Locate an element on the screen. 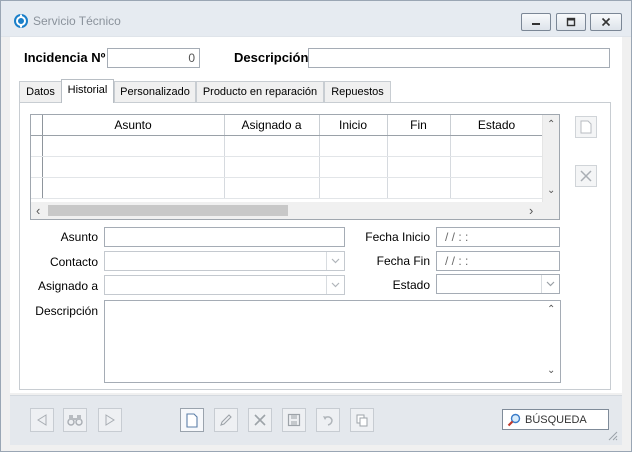 The height and width of the screenshot is (452, 632). minimize-button is located at coordinates (536, 22).